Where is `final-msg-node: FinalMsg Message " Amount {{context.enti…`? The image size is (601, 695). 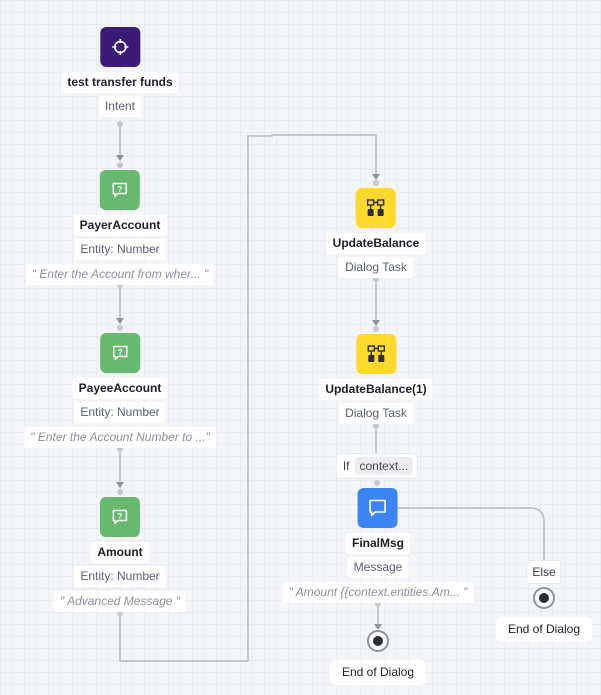
final-msg-node: FinalMsg Message " Amount {{context.enti… is located at coordinates (378, 545).